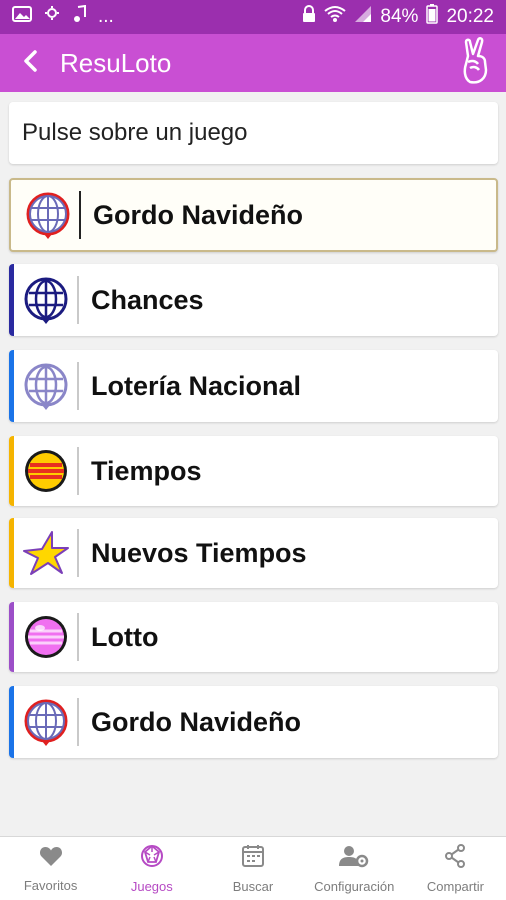  What do you see at coordinates (196, 385) in the screenshot?
I see `game-name: Lotería Nacional` at bounding box center [196, 385].